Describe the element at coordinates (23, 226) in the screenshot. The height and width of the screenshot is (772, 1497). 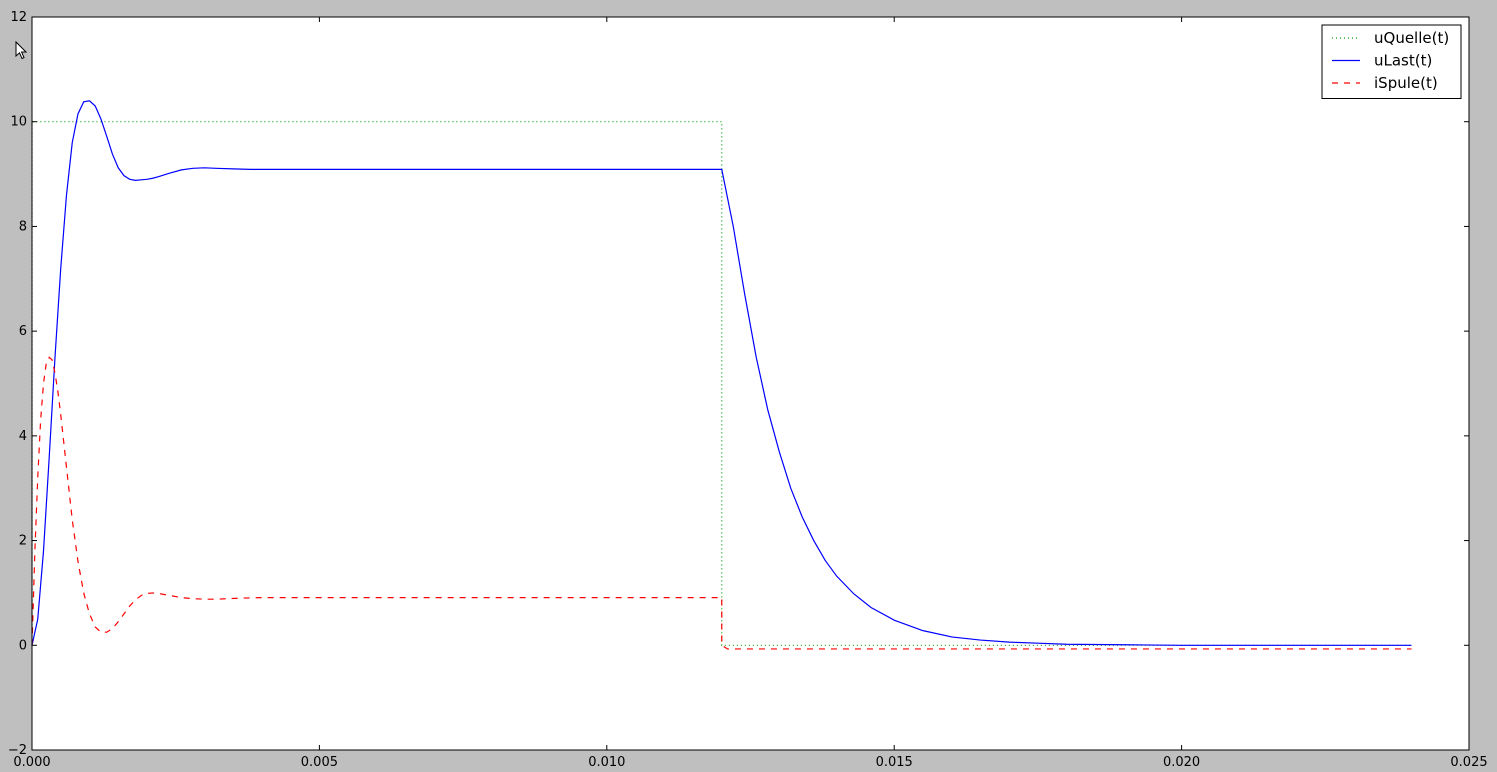
I see `y-tick-label: 8` at that location.